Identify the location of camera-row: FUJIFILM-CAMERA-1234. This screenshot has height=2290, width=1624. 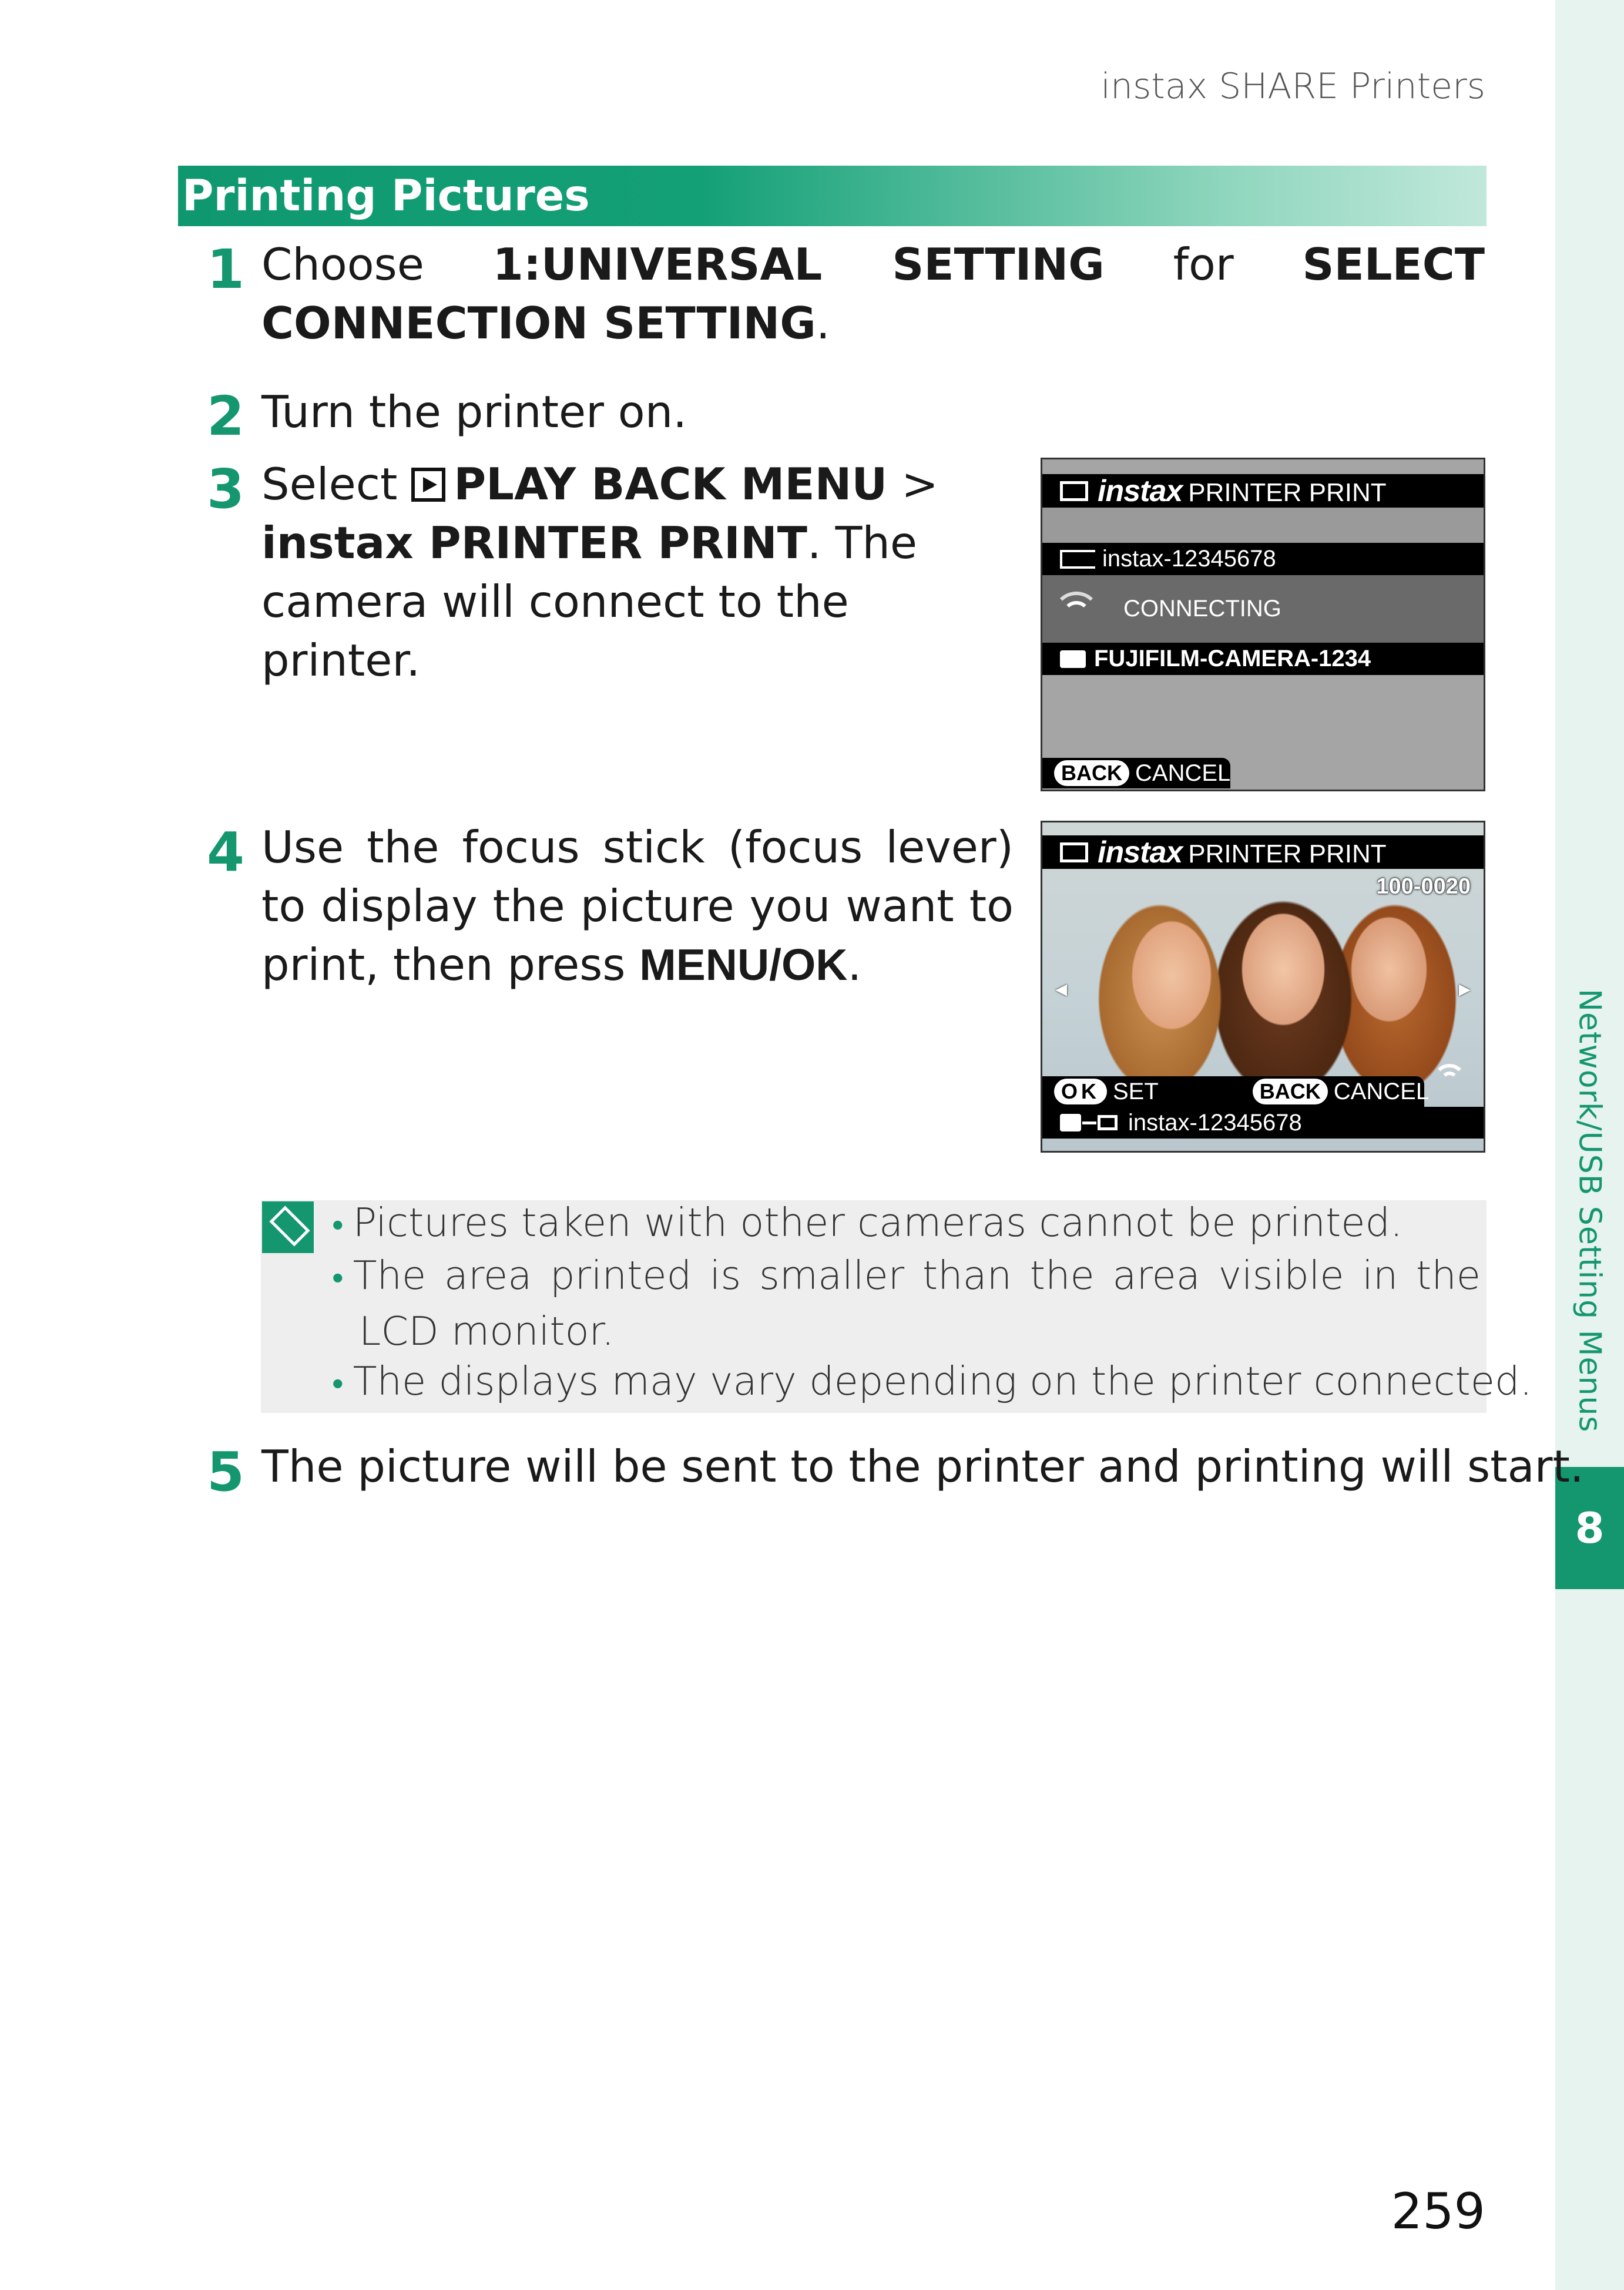
(1263, 659).